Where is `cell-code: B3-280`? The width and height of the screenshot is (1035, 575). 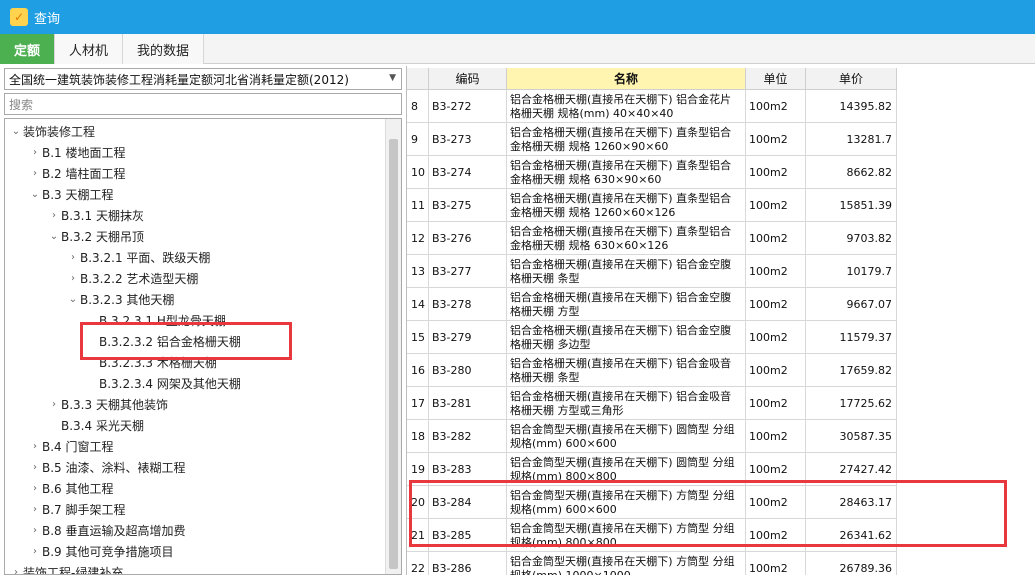 cell-code: B3-280 is located at coordinates (468, 370).